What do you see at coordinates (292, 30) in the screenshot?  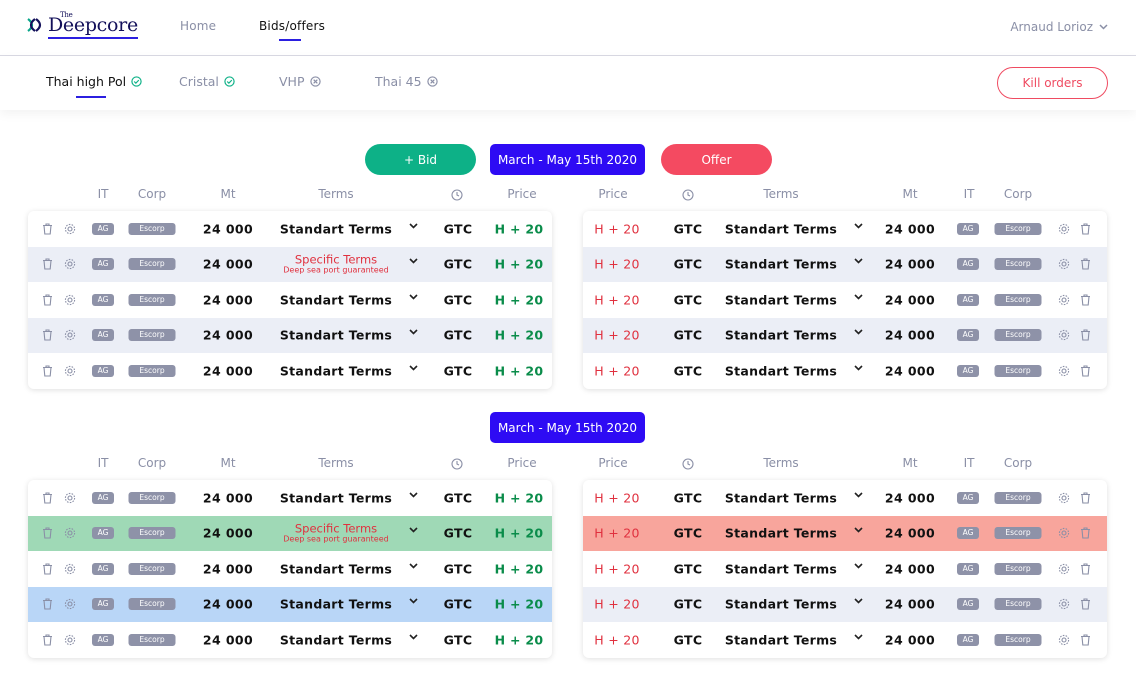 I see `nav-bids-offers: Bids/offers` at bounding box center [292, 30].